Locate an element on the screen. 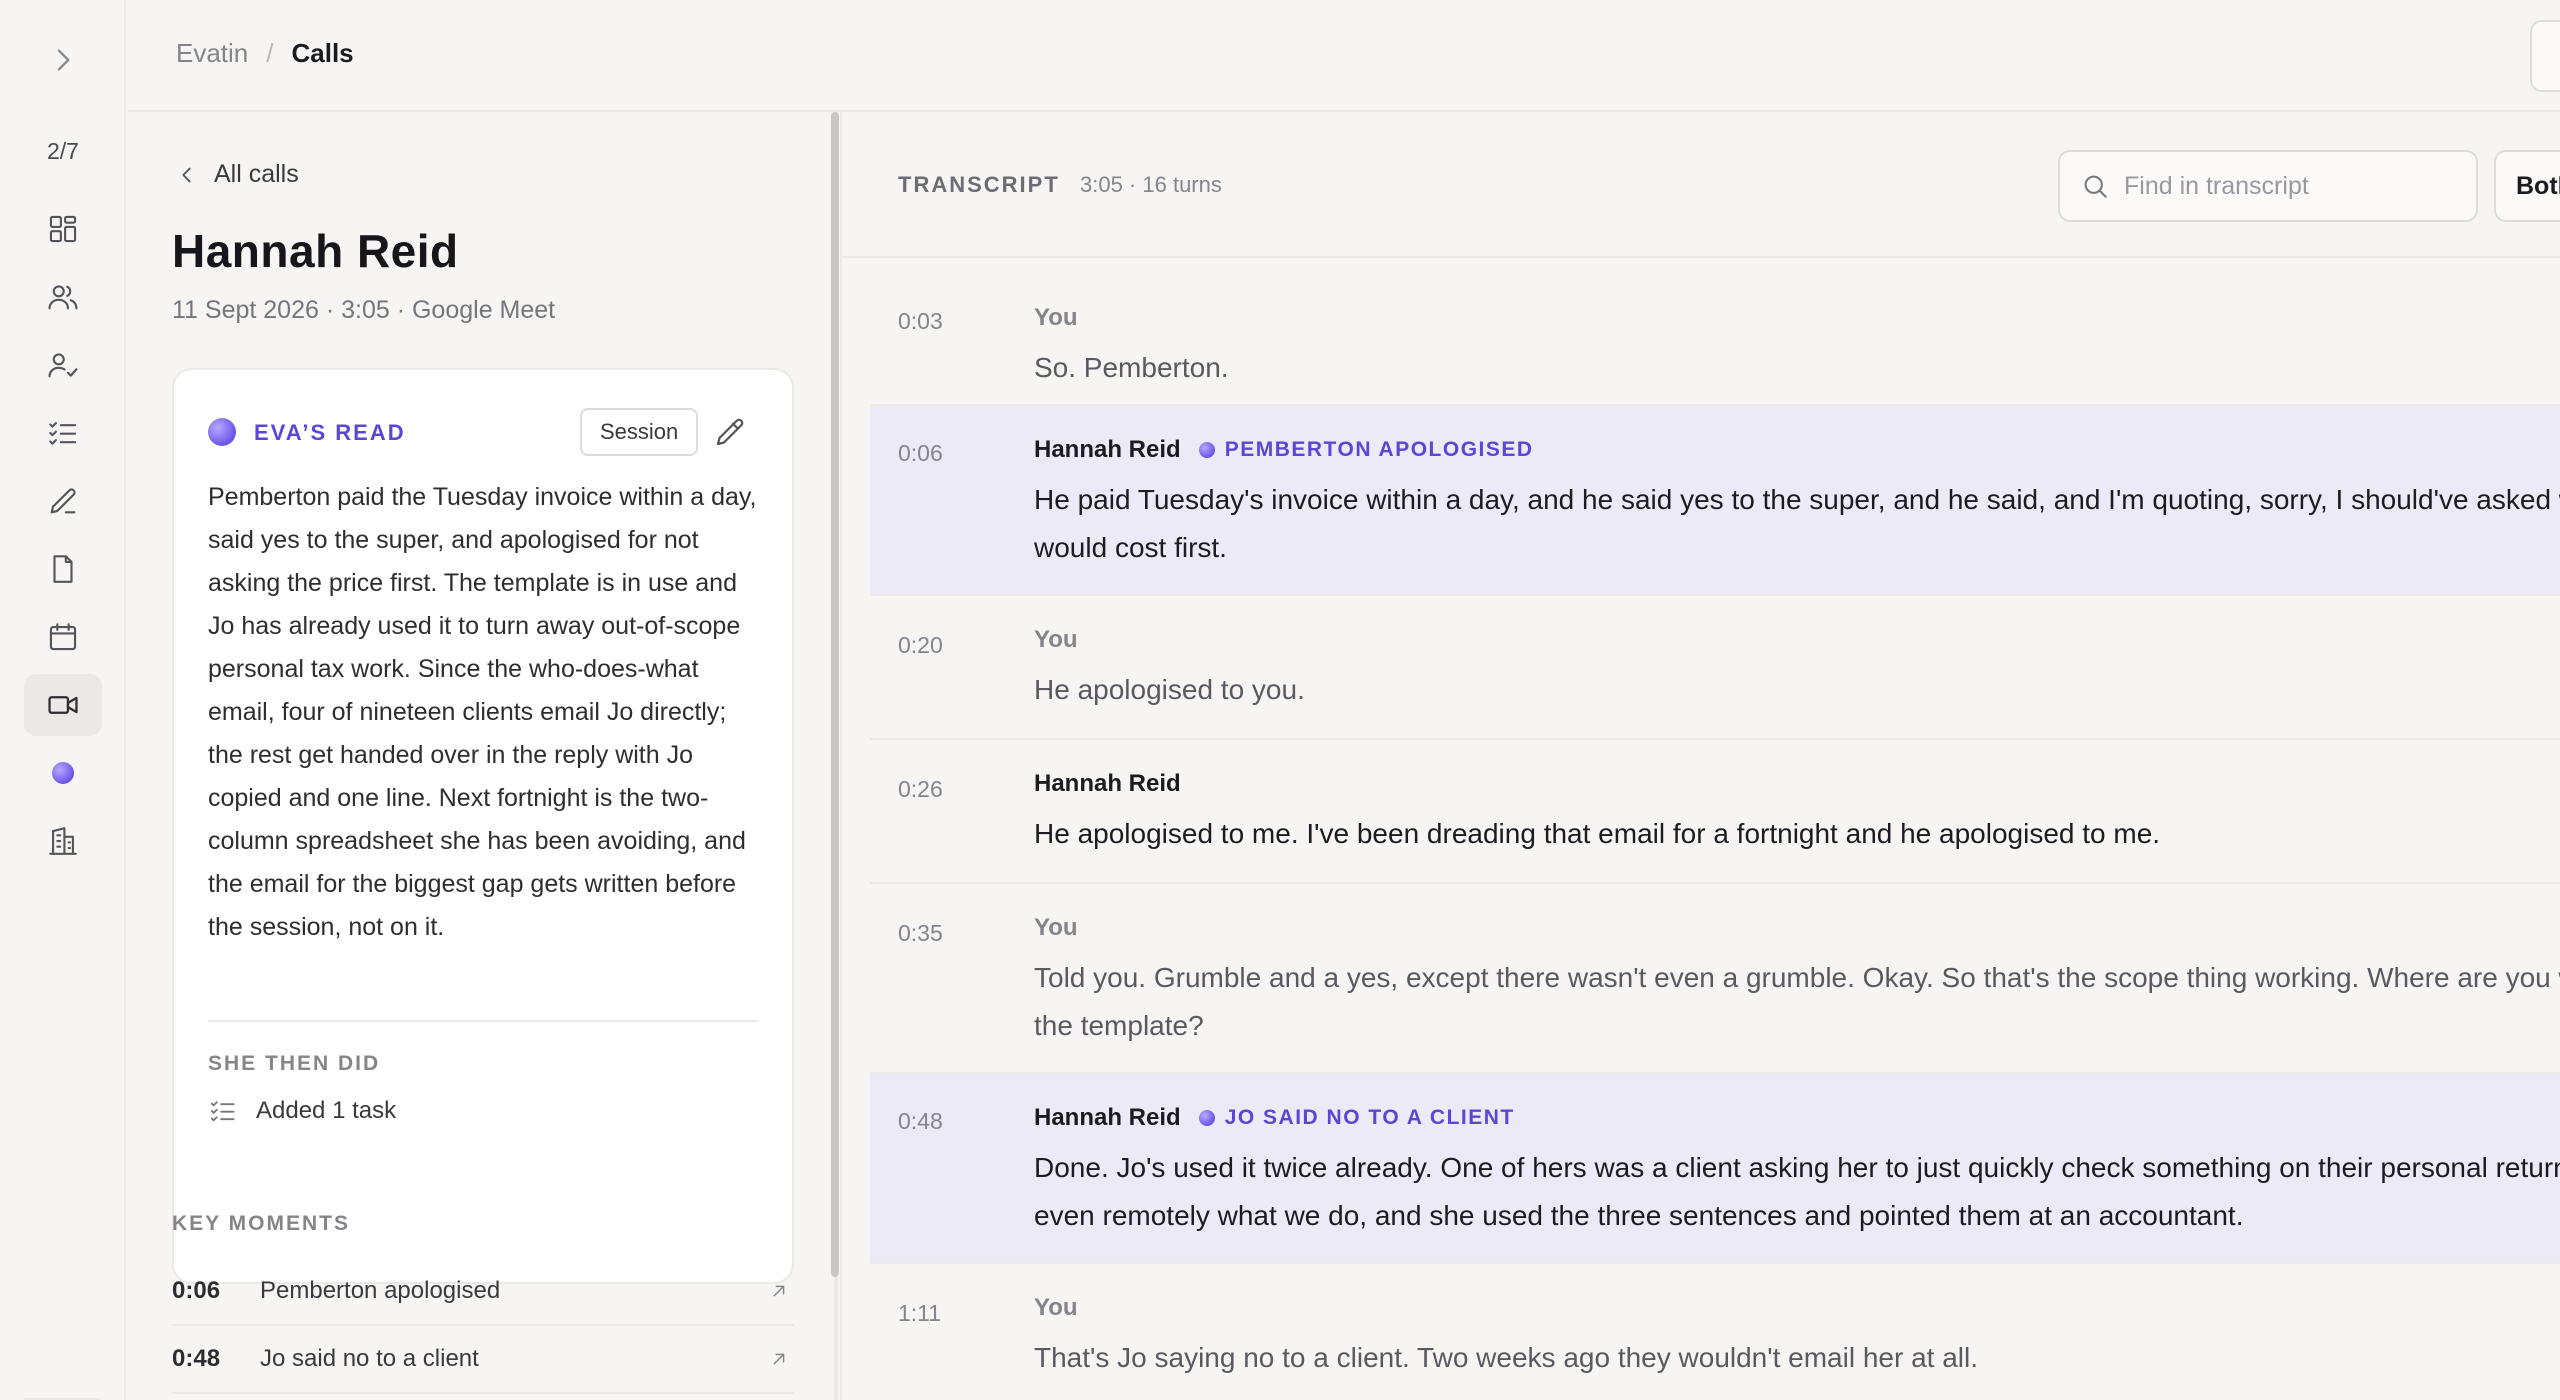  left-rail: 2/7 is located at coordinates (63, 700).